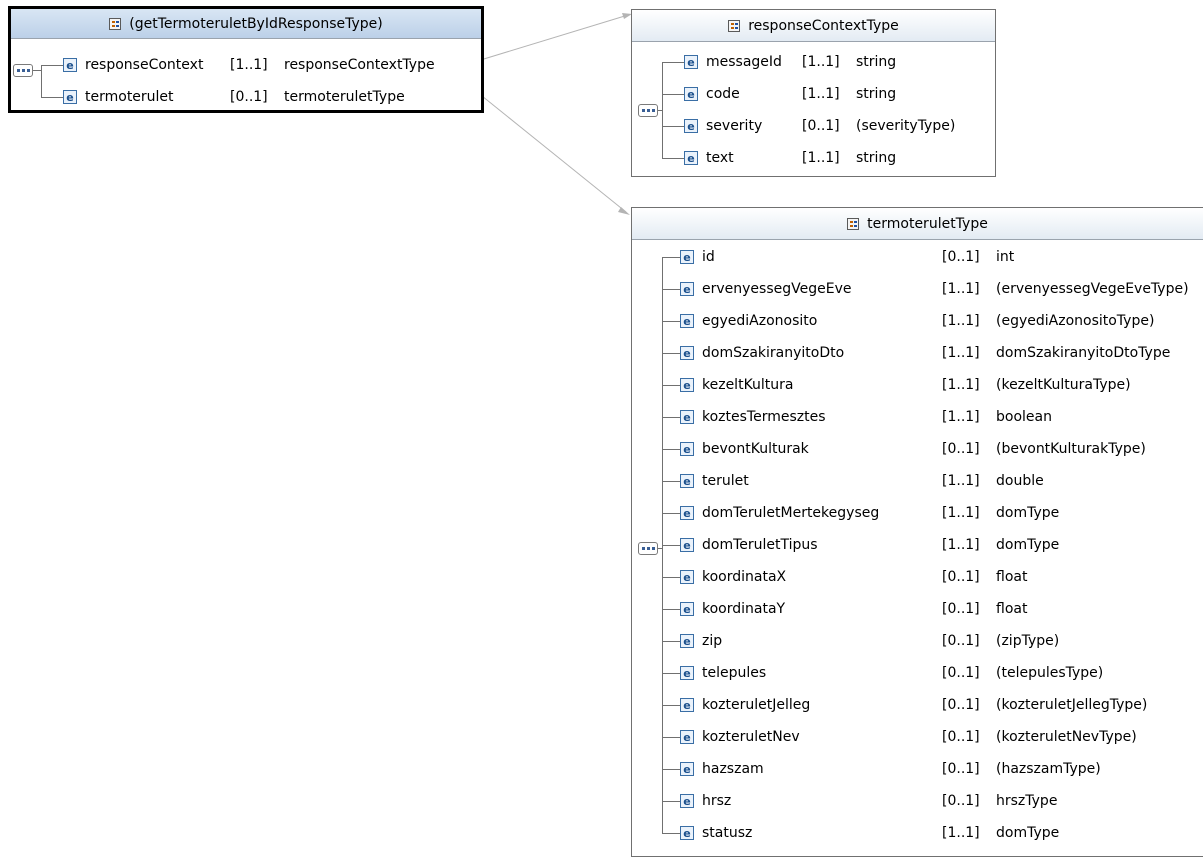 Image resolution: width=1203 pixels, height=857 pixels. Describe the element at coordinates (906, 126) in the screenshot. I see `element-type: (severityType)` at that location.